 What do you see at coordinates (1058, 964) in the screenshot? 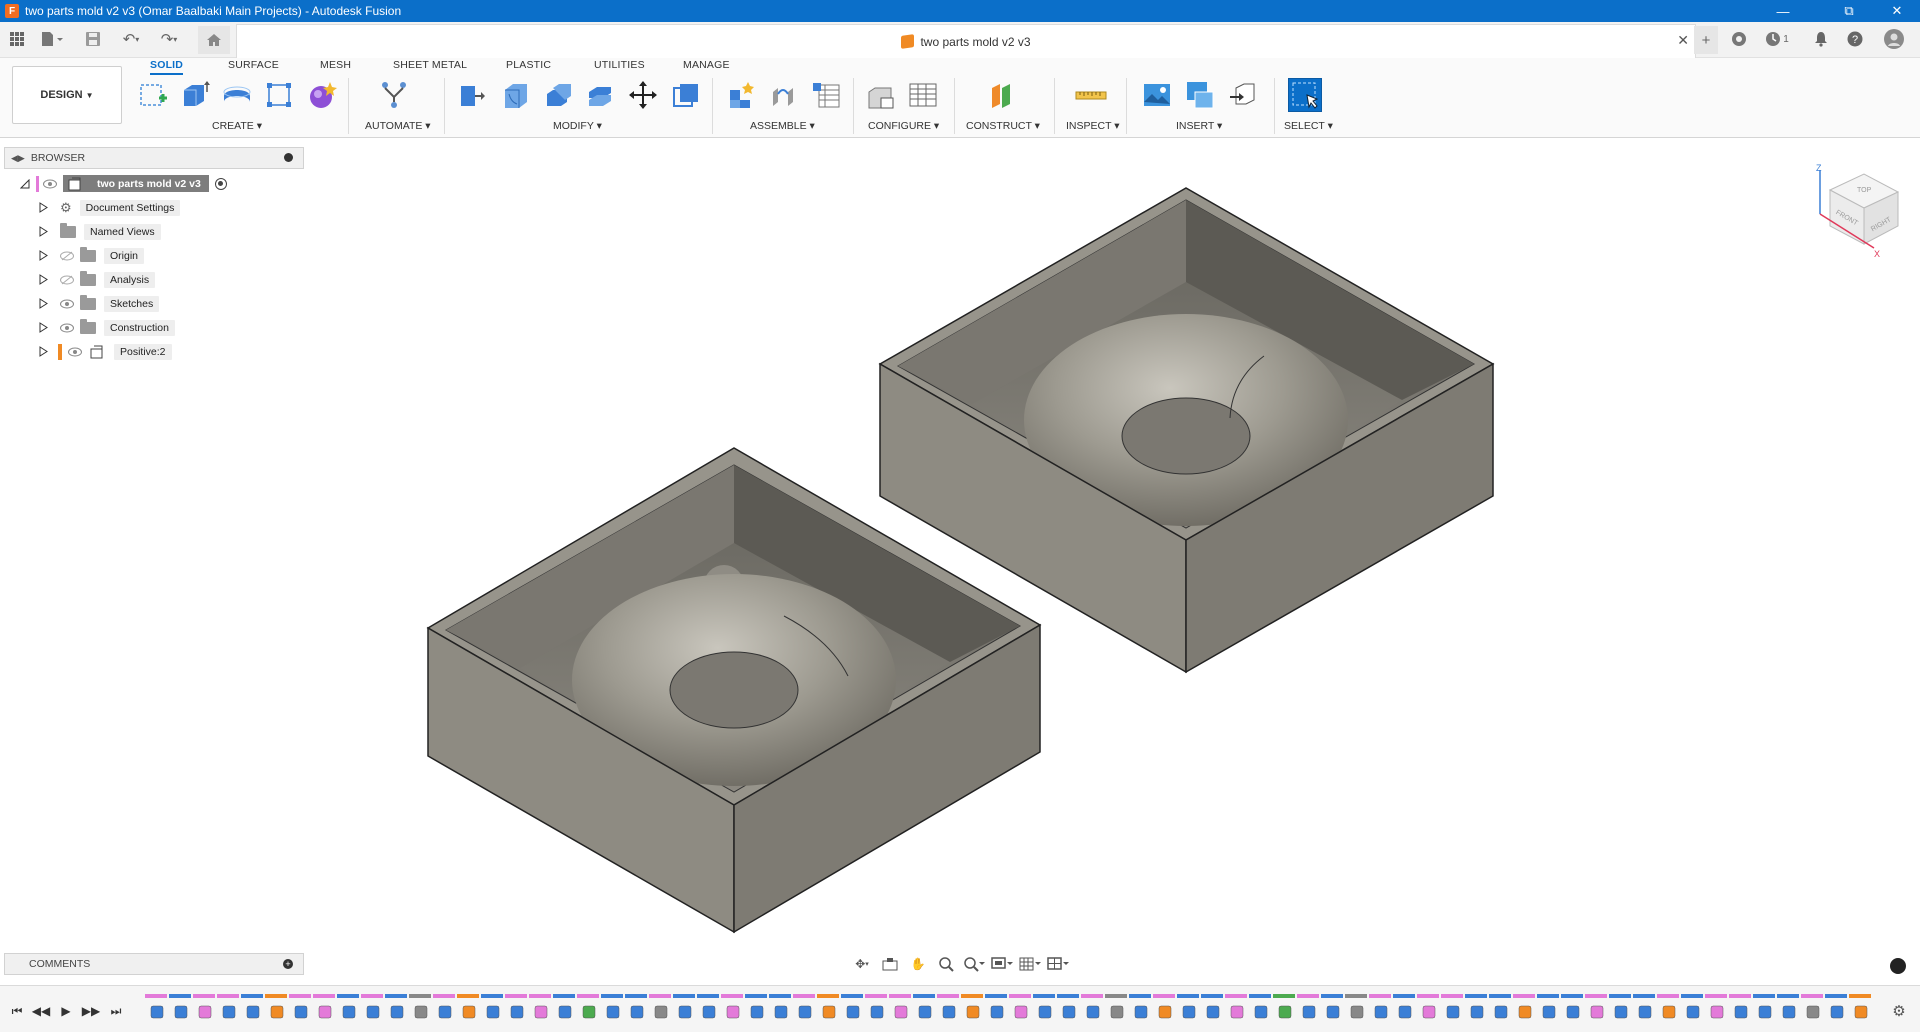
I see `viewports-icon` at bounding box center [1058, 964].